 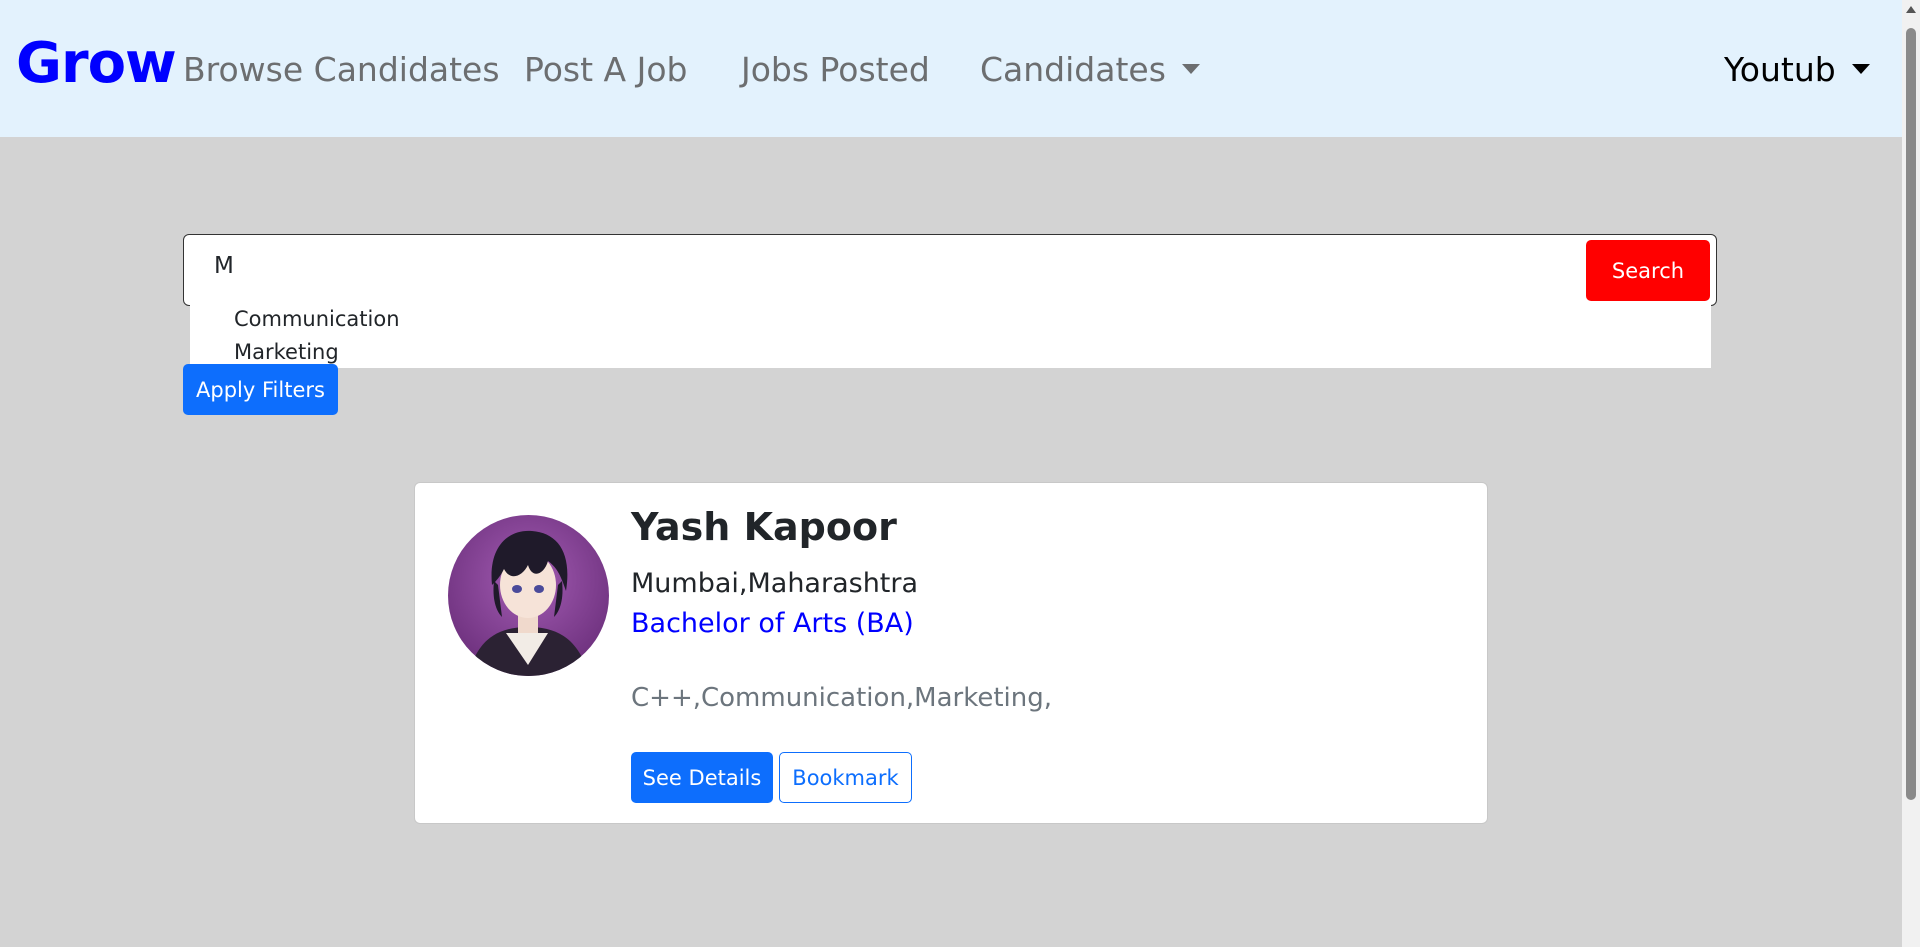 What do you see at coordinates (605, 70) in the screenshot?
I see `nav-post-a-job: Post A Job` at bounding box center [605, 70].